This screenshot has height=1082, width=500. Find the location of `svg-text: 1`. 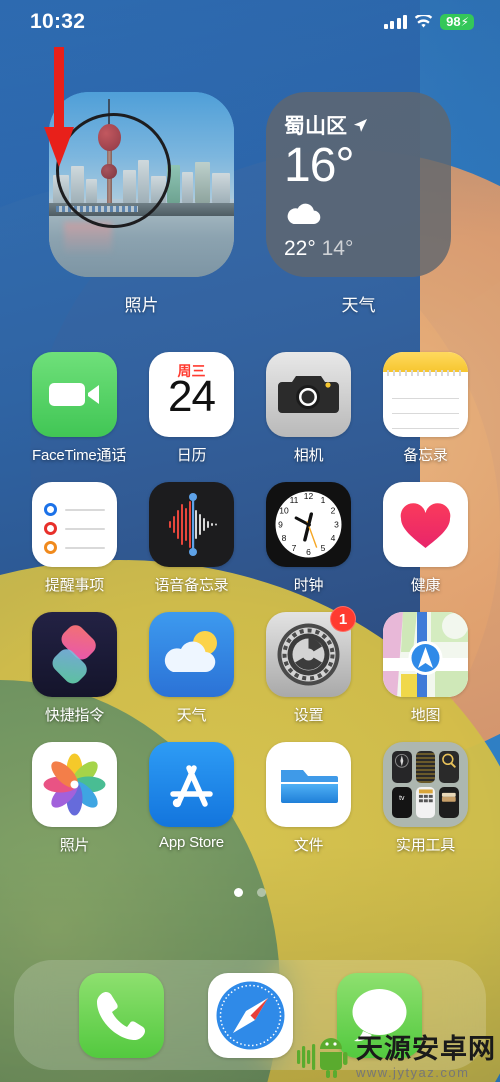

svg-text: 1 is located at coordinates (323, 500).